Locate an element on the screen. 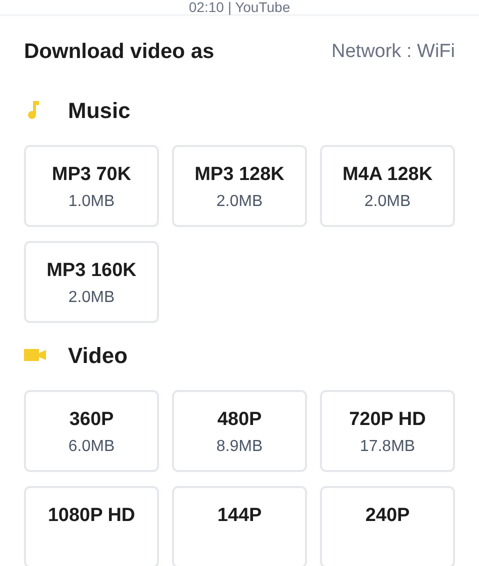 The image size is (479, 566). format-option-button: 240P is located at coordinates (387, 526).